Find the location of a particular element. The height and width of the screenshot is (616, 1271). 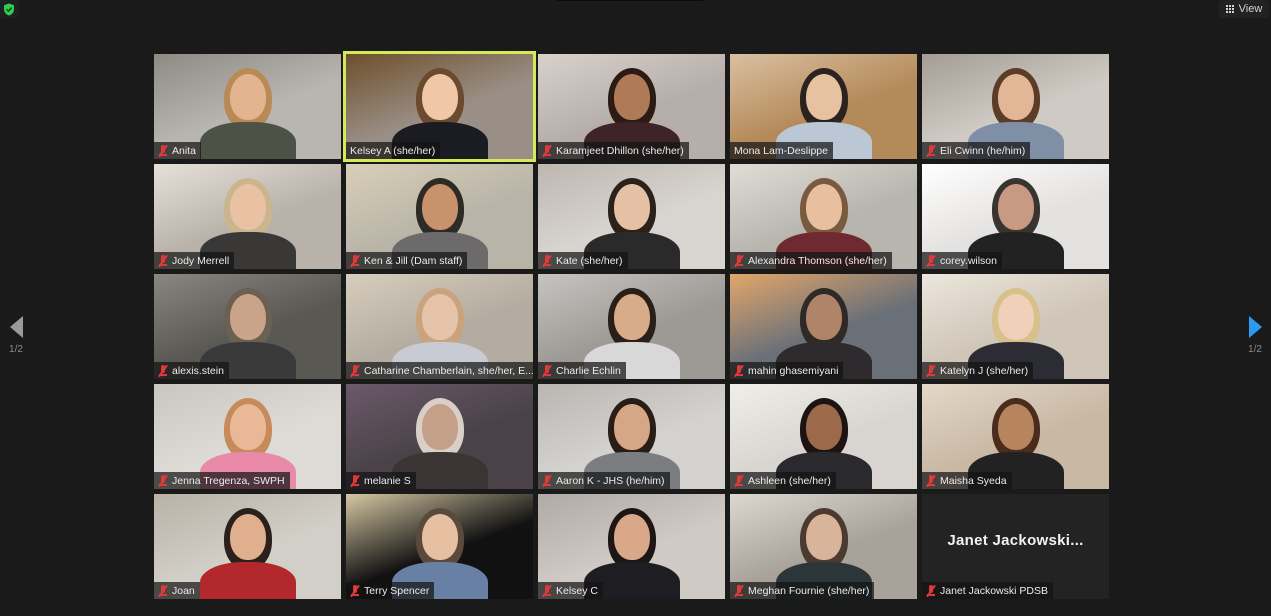

participant-name-tag: Ashleen (she/her) is located at coordinates (783, 480).